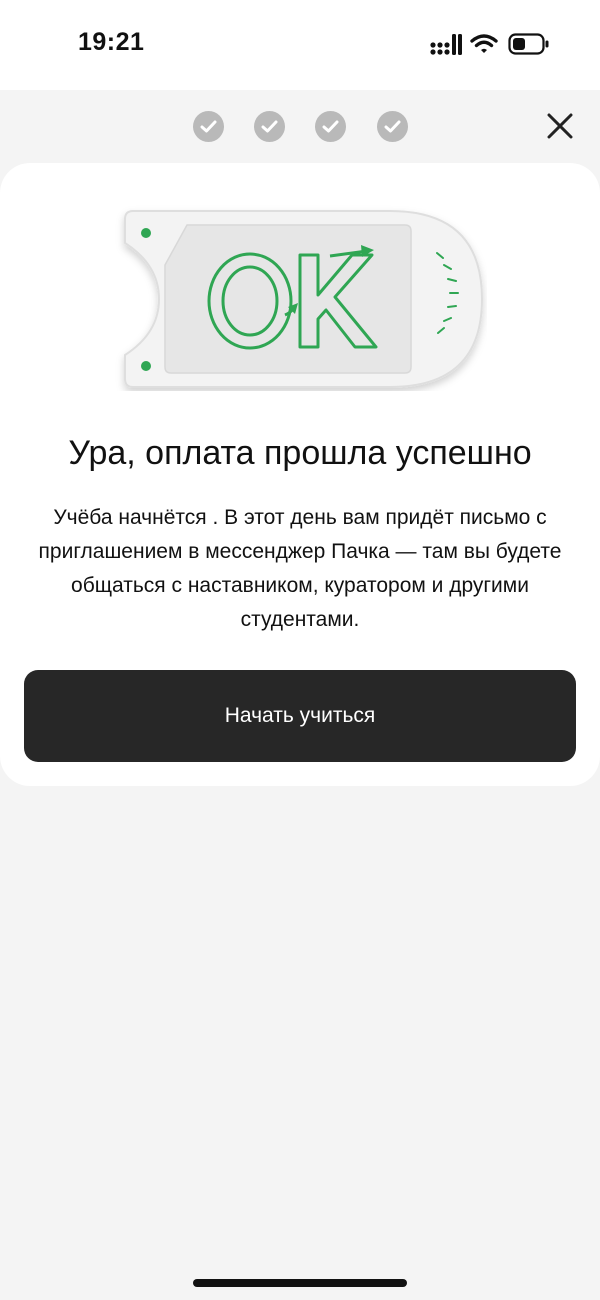 This screenshot has width=600, height=1300. Describe the element at coordinates (446, 44) in the screenshot. I see `signal-icon` at that location.